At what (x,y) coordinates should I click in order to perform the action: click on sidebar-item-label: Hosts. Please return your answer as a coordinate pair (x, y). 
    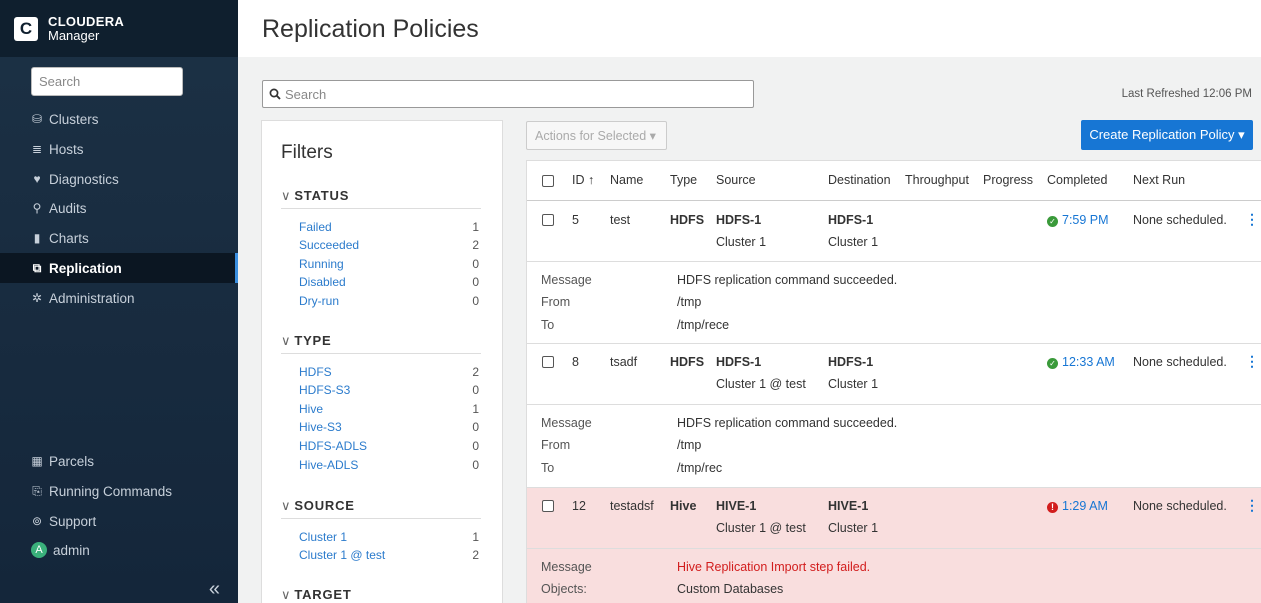
    Looking at the image, I should click on (66, 149).